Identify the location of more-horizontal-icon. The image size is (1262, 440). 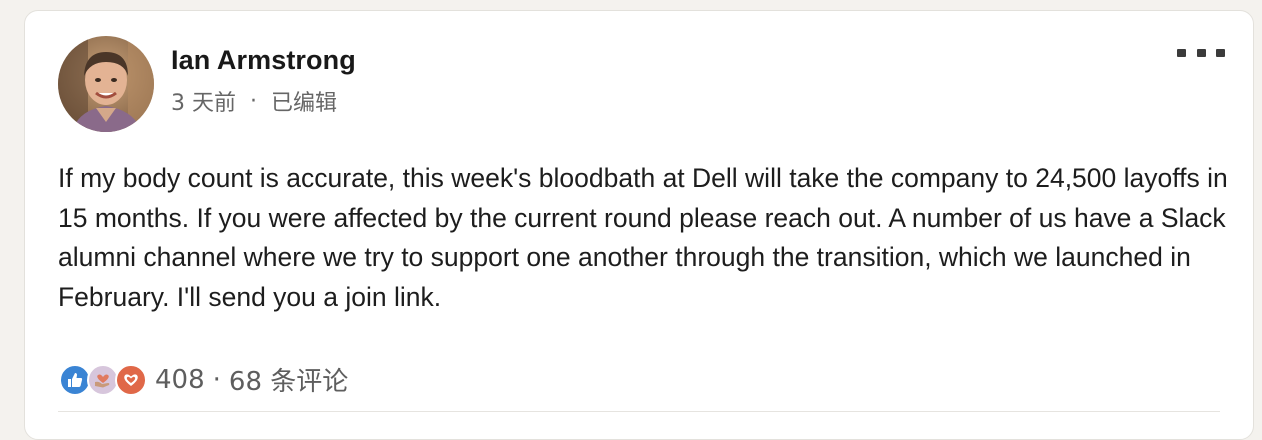
(1181, 53).